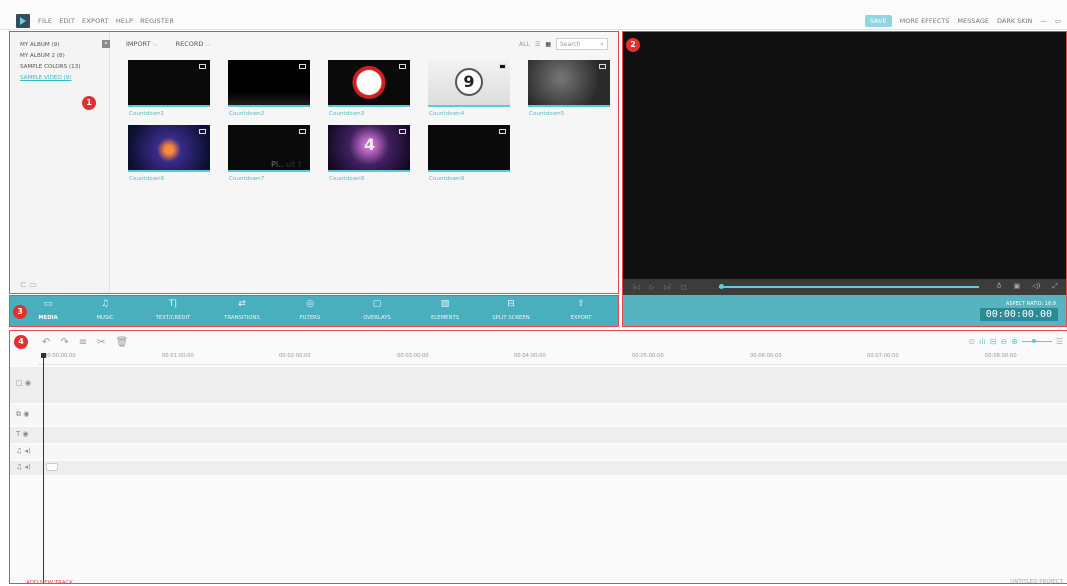  I want to click on audio-mixer-icon: ılı, so click(982, 341).